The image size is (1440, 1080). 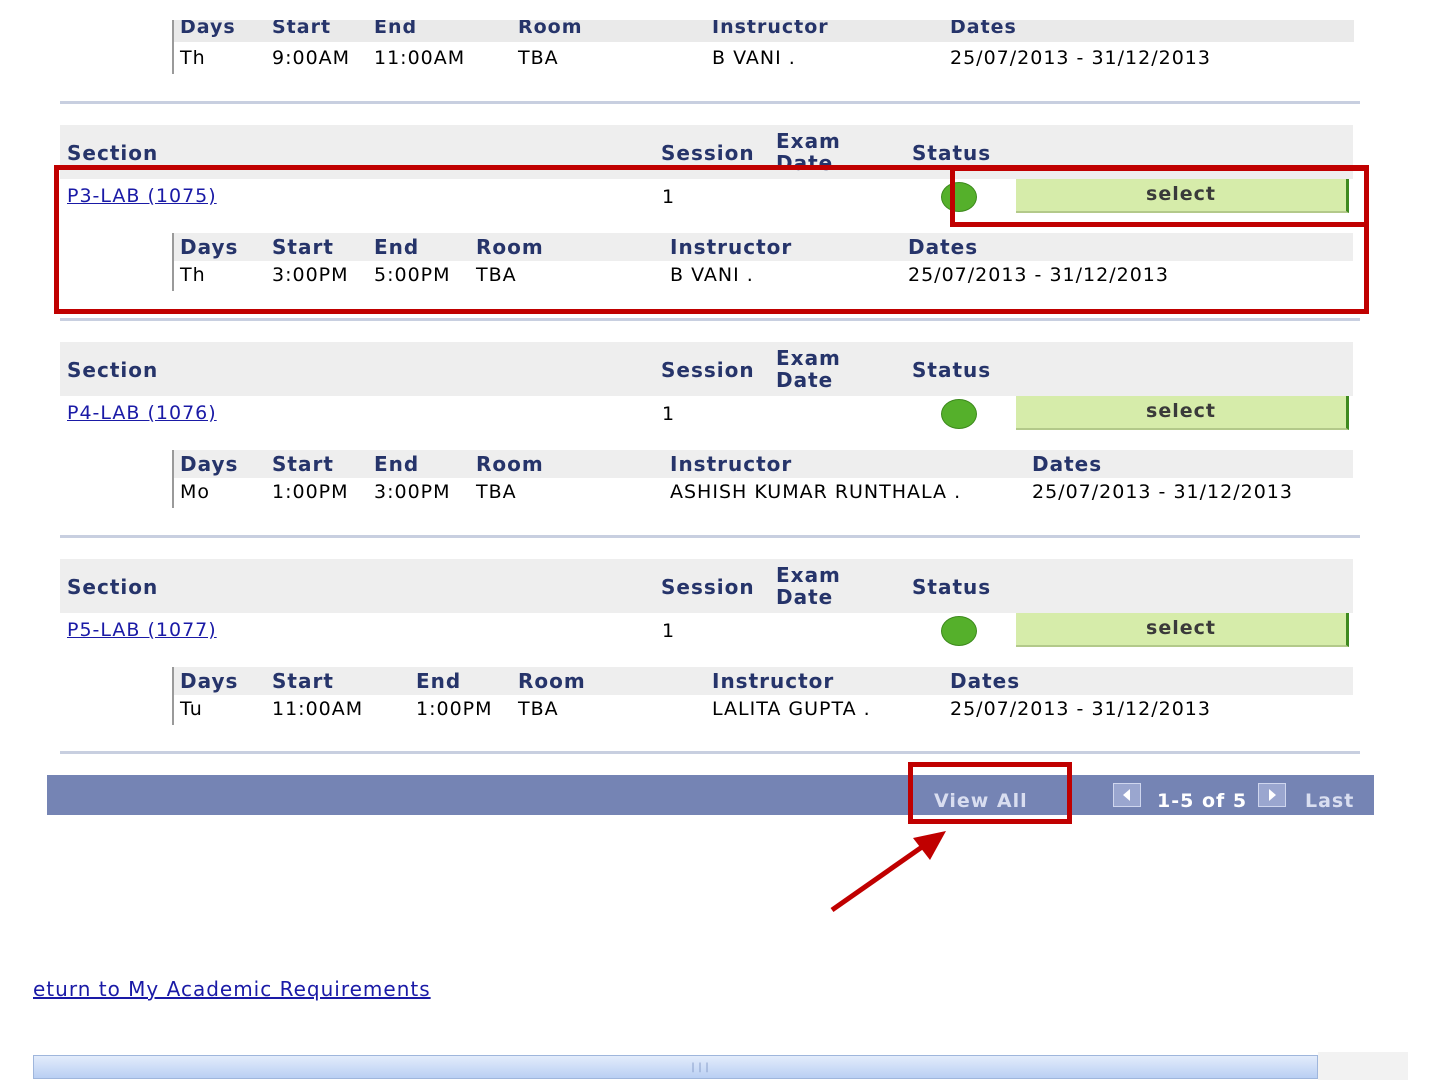 I want to click on meeting-instructor: ASHISH KUMAR RUNTHALA ., so click(x=816, y=492).